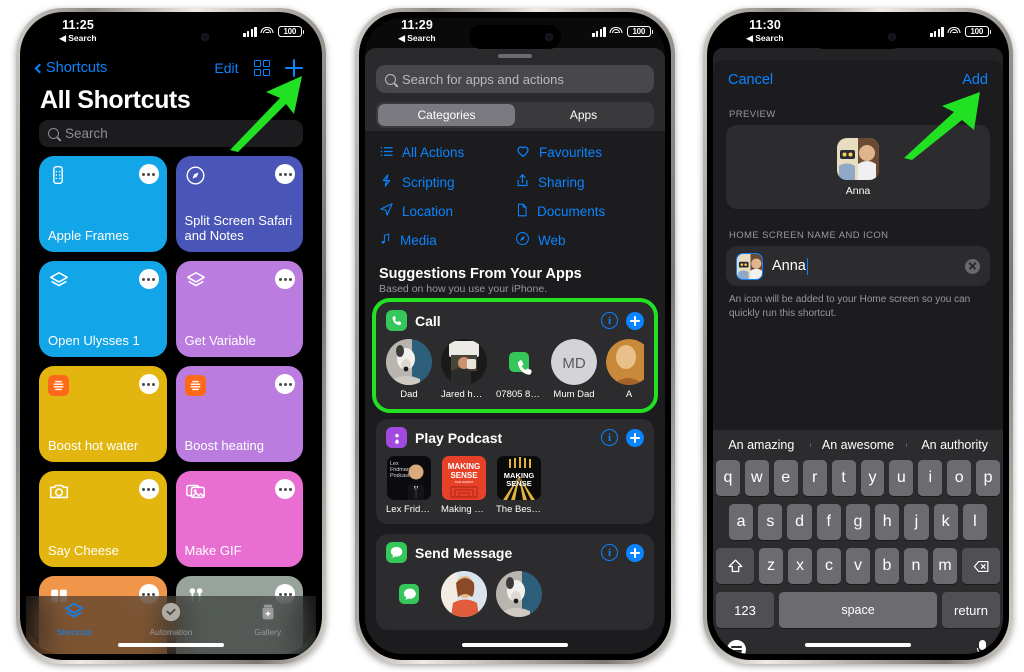 The image size is (1024, 672). I want to click on key-a: a, so click(741, 522).